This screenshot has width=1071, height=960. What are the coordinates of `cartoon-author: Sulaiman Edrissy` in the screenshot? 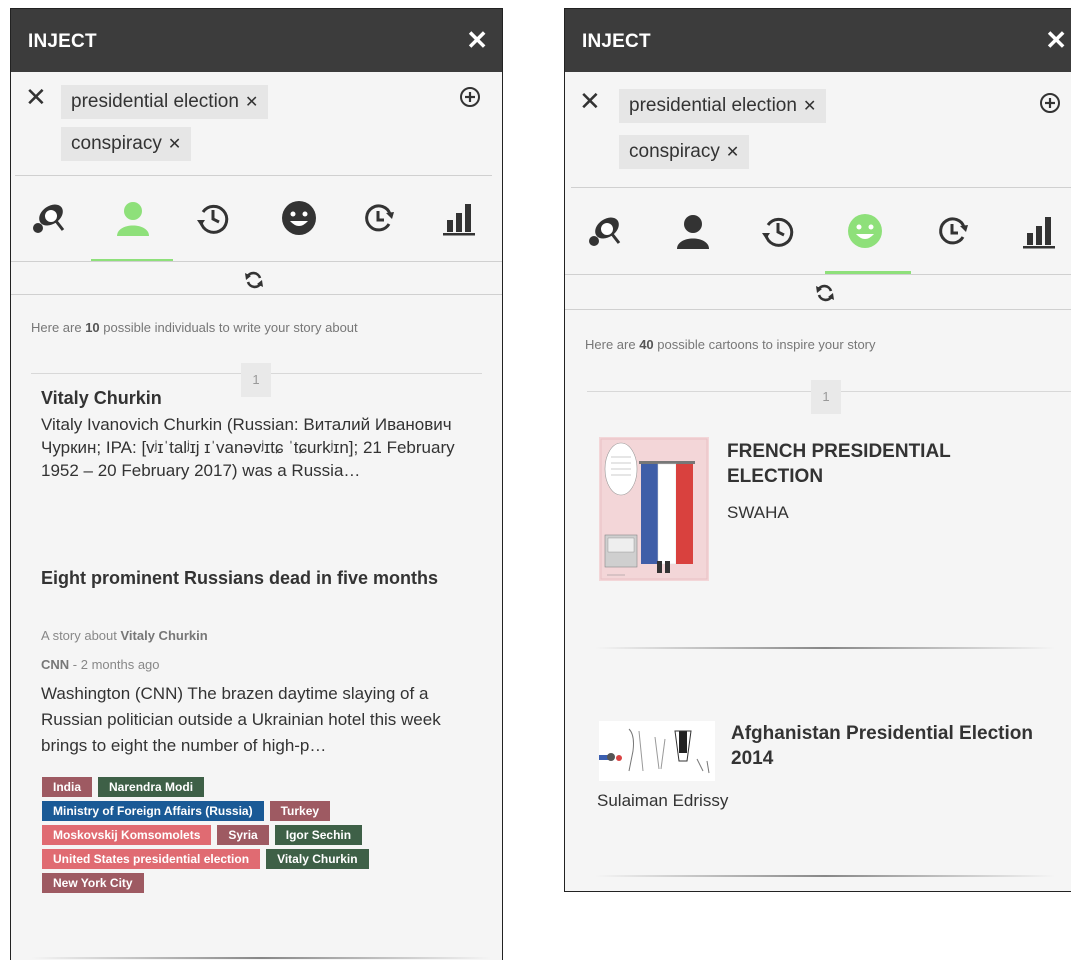 It's located at (663, 800).